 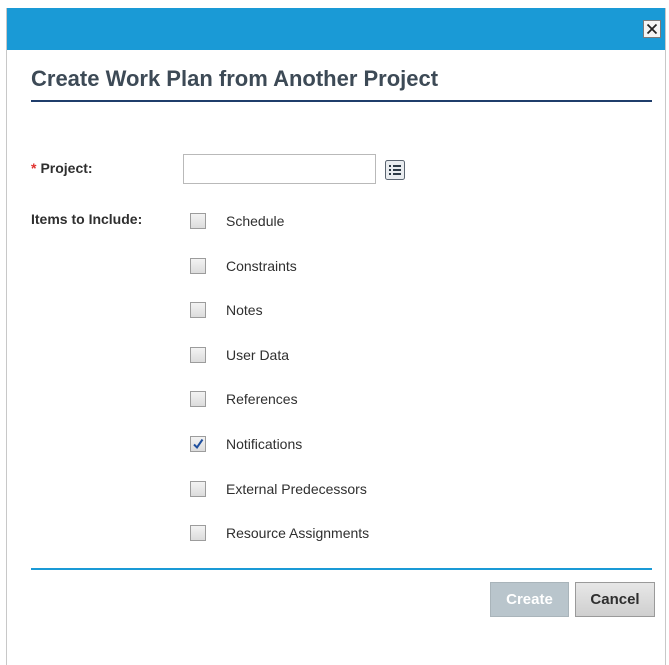 What do you see at coordinates (66, 168) in the screenshot?
I see `project-label-text: Project:` at bounding box center [66, 168].